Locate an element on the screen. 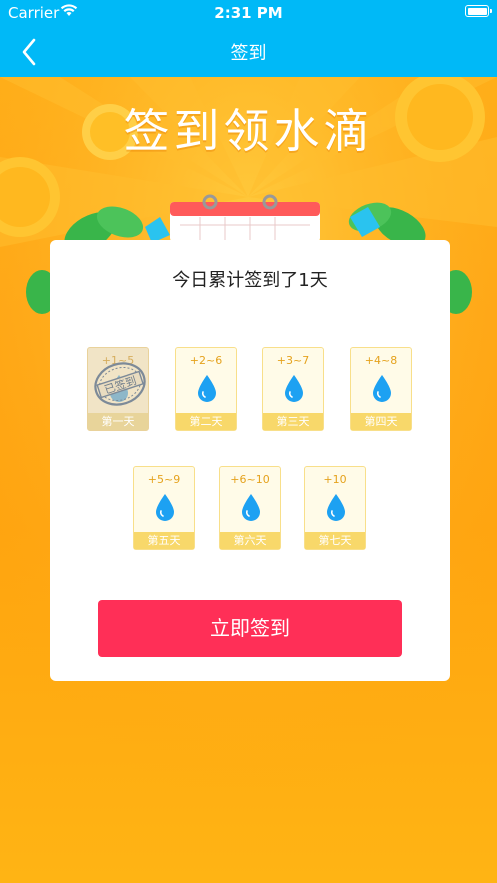 This screenshot has height=883, width=497. stamp-text: 已签到 is located at coordinates (120, 385).